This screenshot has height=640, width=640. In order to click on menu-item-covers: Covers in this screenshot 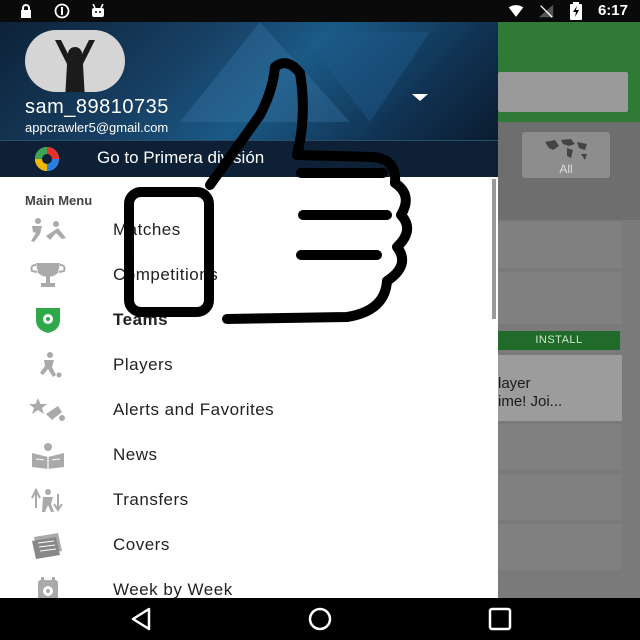, I will do `click(249, 545)`.